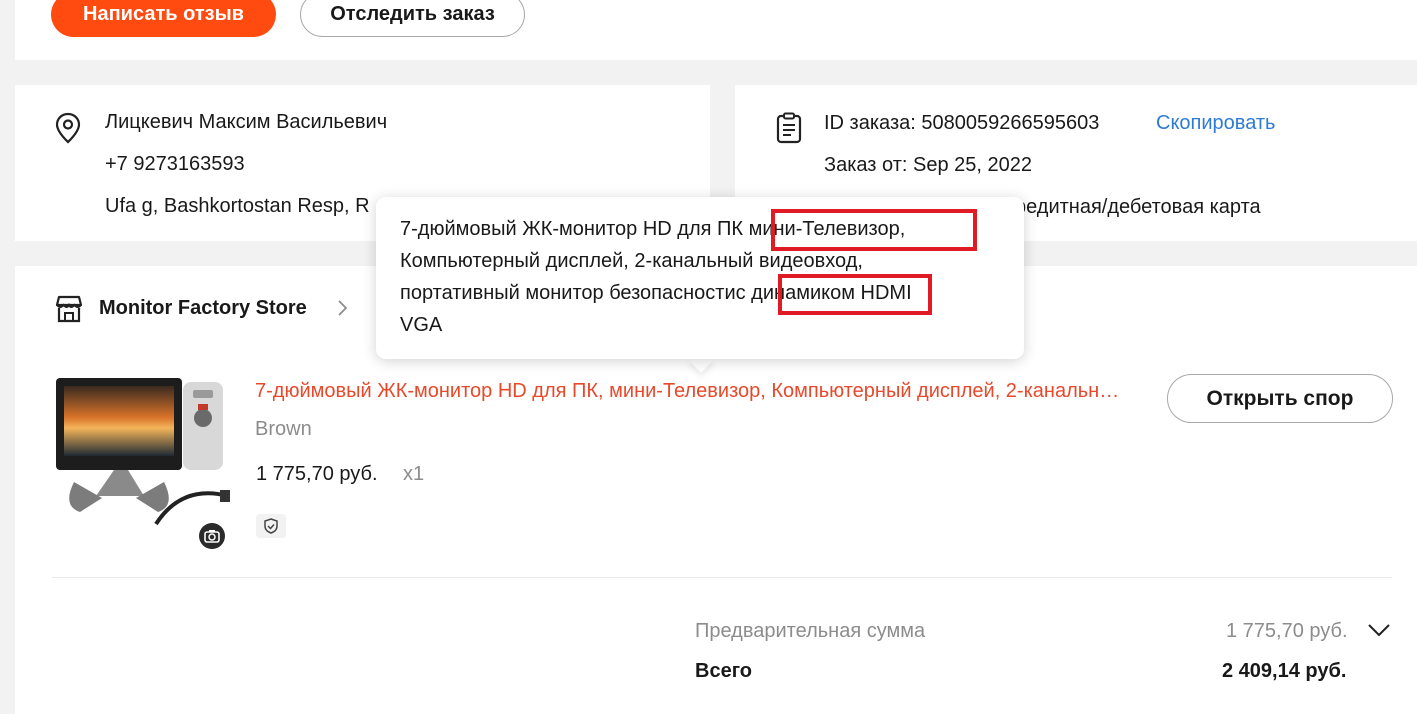 Image resolution: width=1417 pixels, height=714 pixels. Describe the element at coordinates (317, 474) in the screenshot. I see `product-price: 1 775,70 руб.` at that location.